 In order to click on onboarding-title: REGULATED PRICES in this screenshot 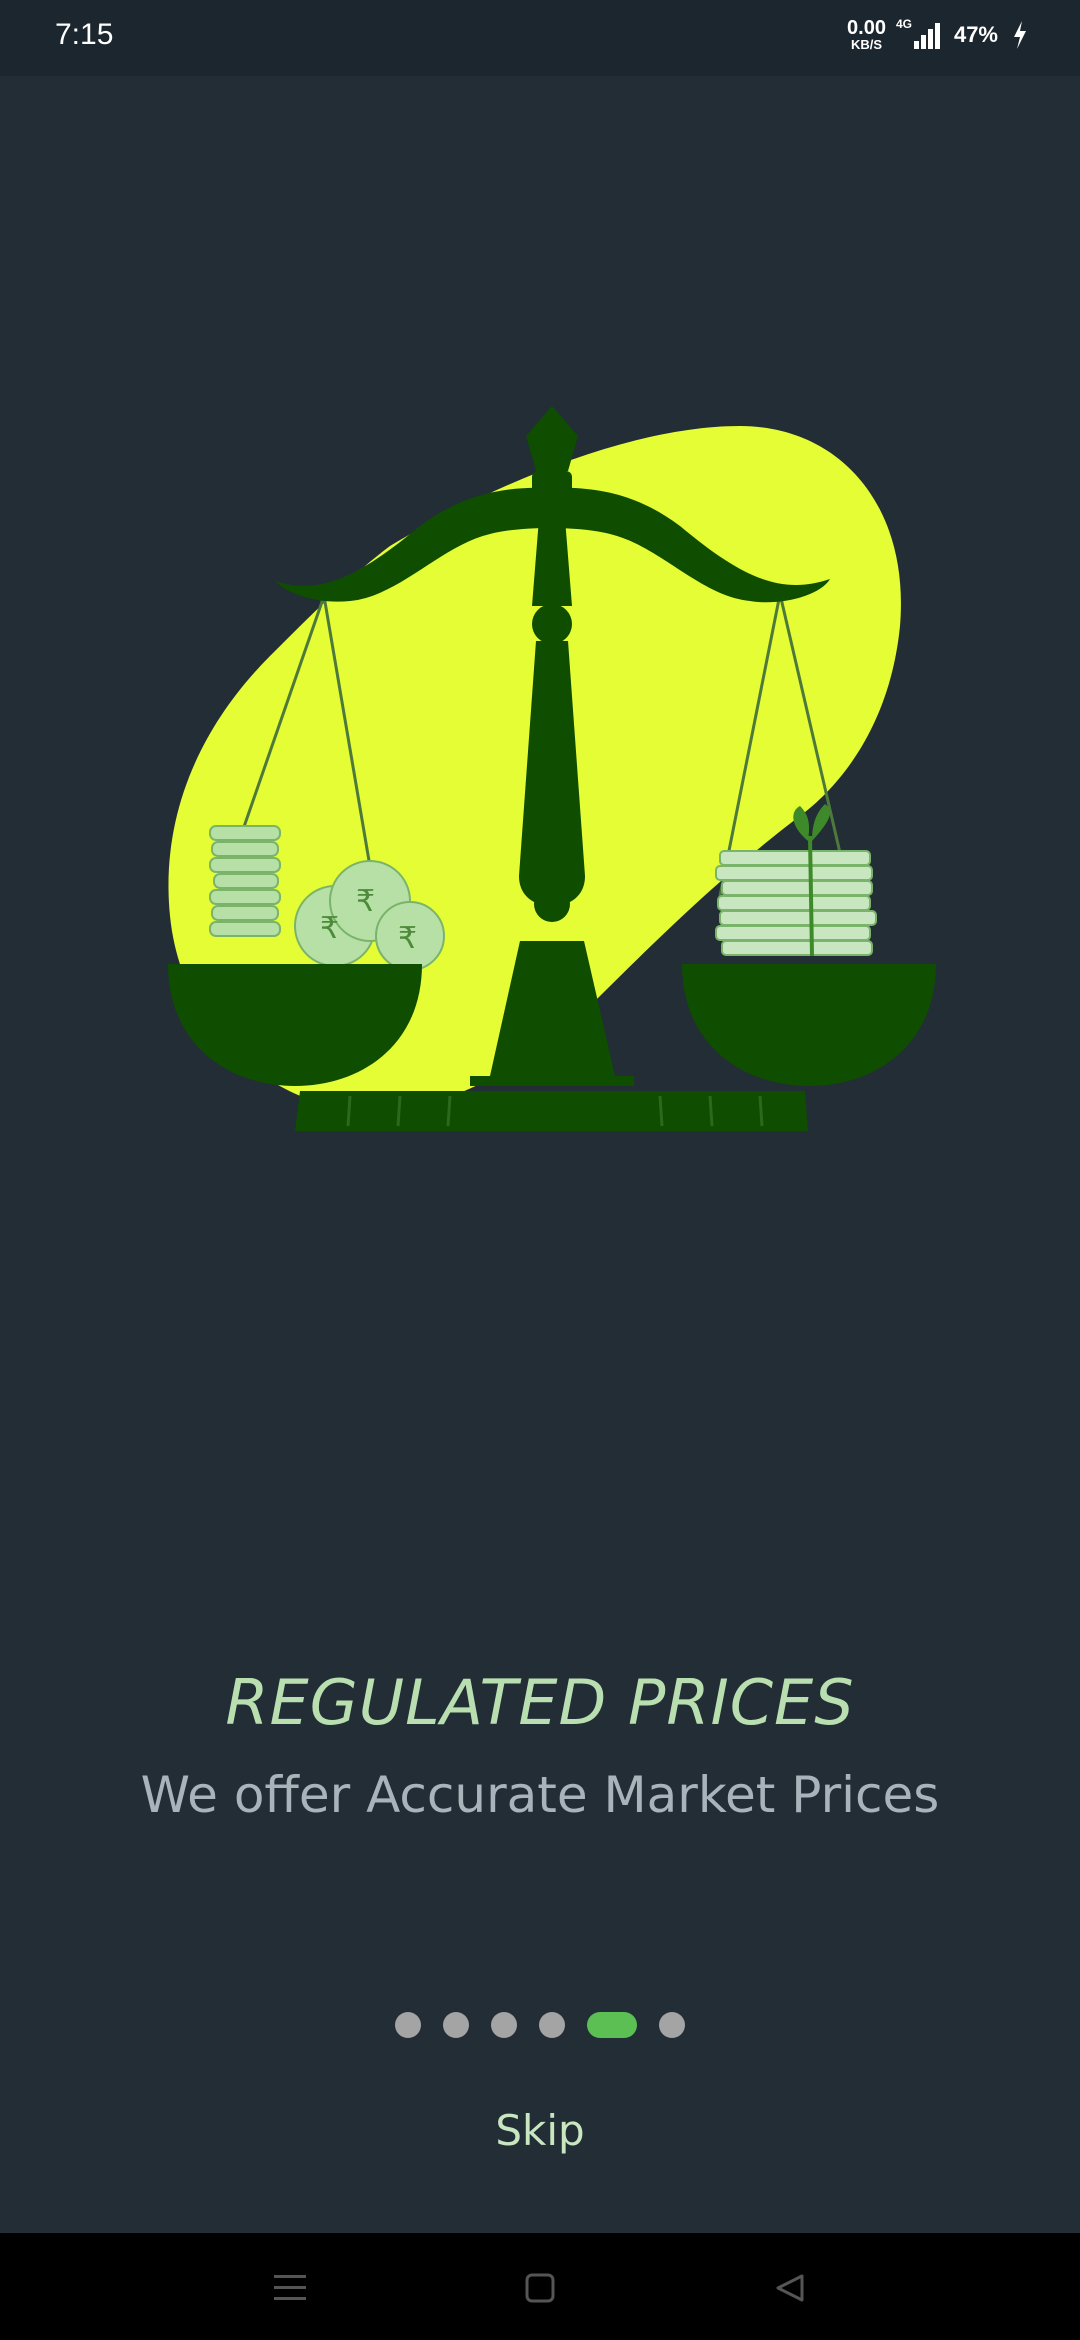, I will do `click(540, 1702)`.